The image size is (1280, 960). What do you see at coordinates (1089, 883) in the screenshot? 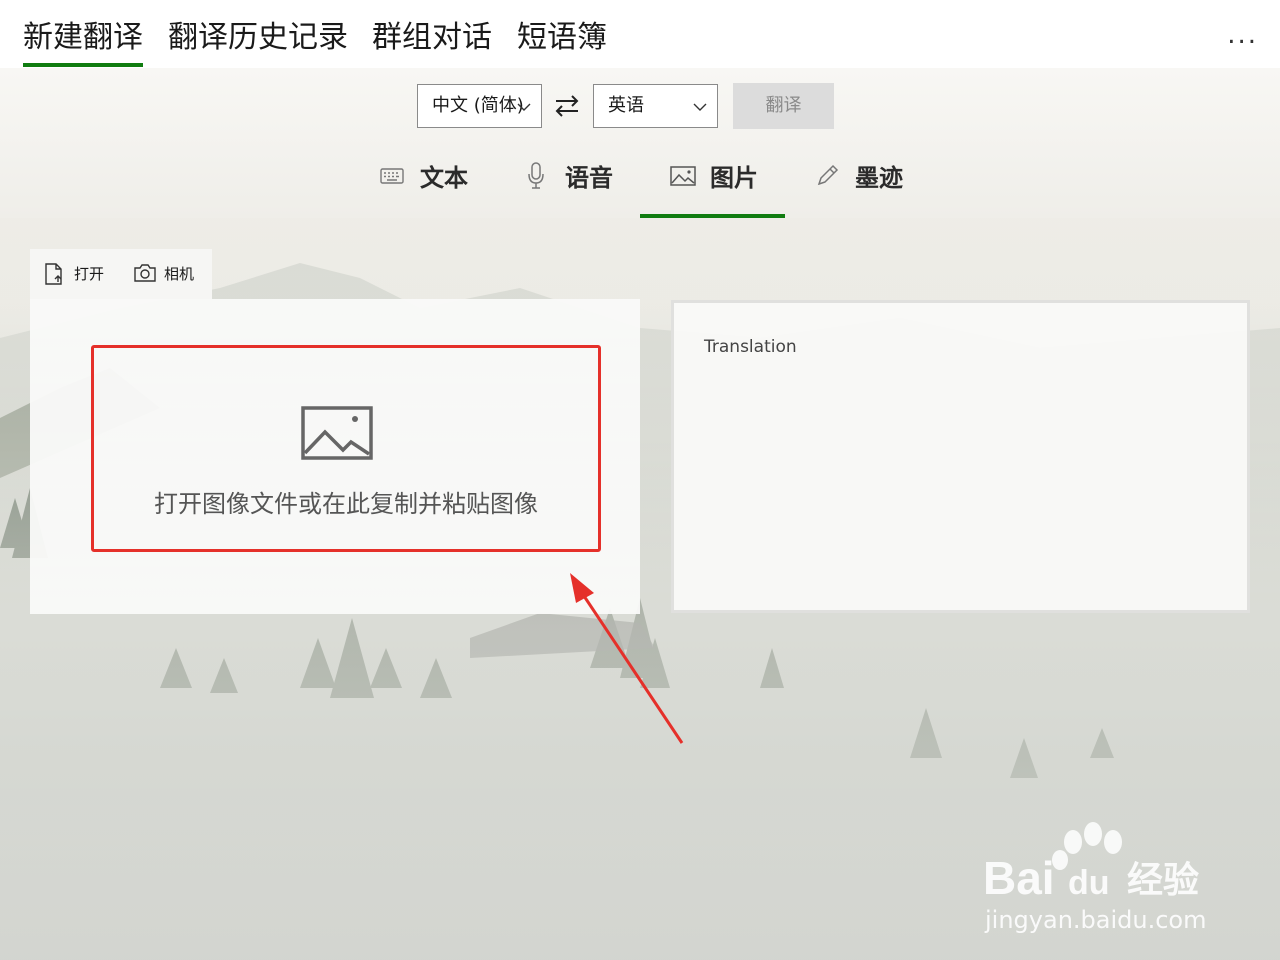
I see `watermark-brand-du: du` at bounding box center [1089, 883].